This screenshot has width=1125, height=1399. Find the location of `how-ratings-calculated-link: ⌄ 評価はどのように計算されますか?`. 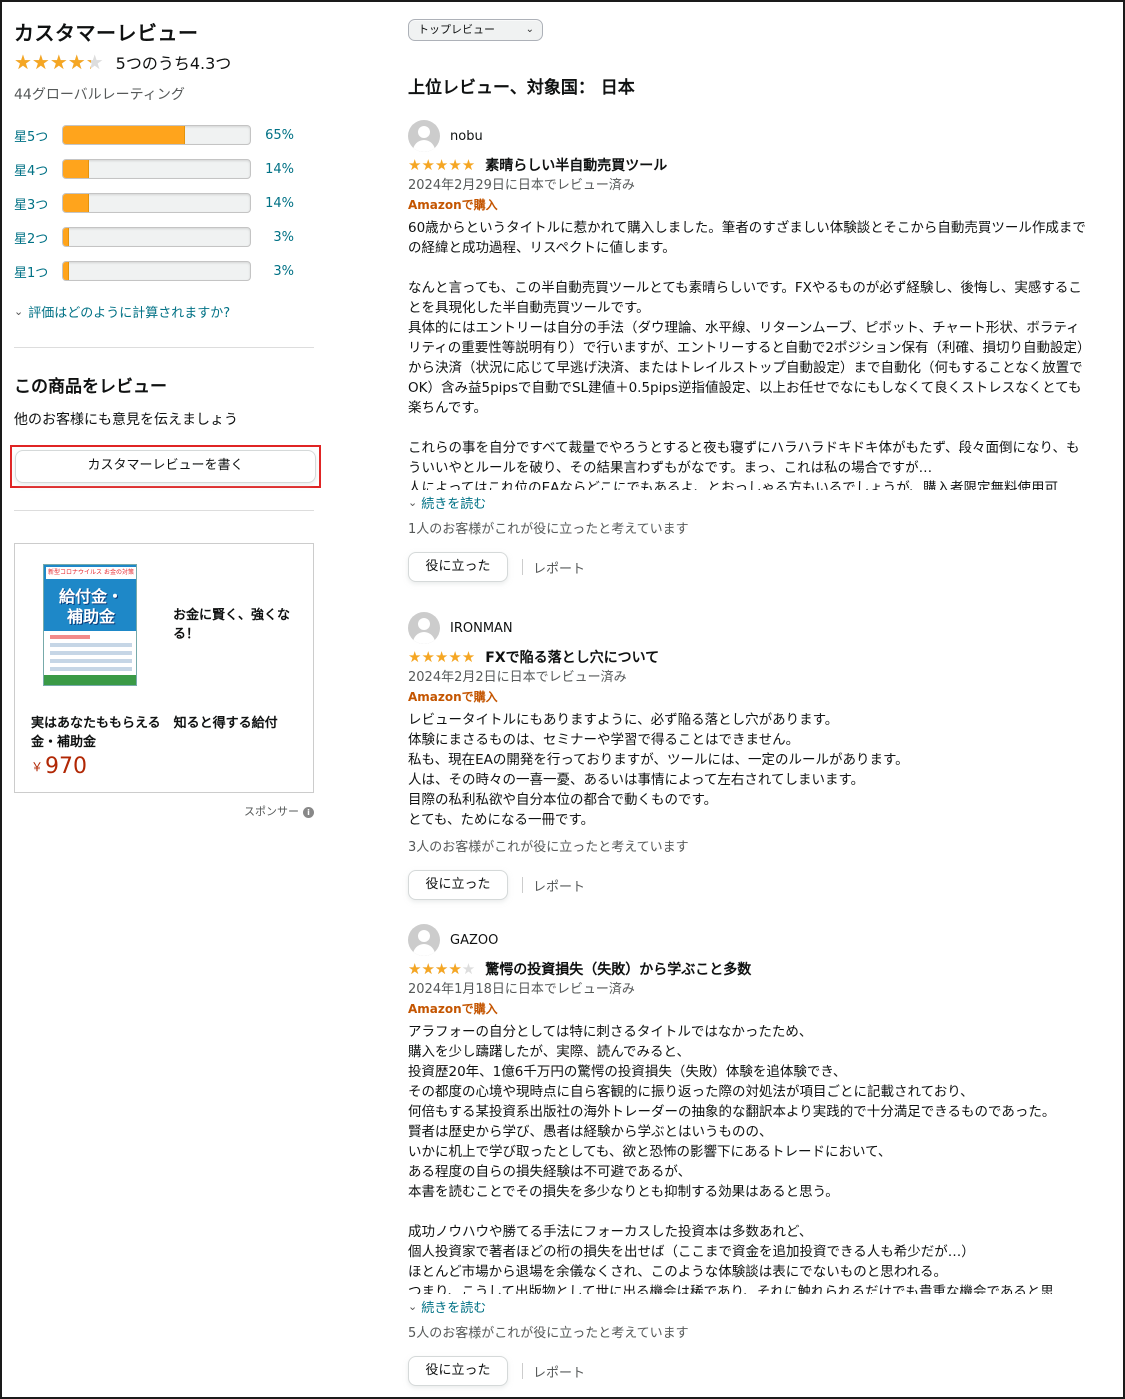

how-ratings-calculated-link: ⌄ 評価はどのように計算されますか? is located at coordinates (164, 311).